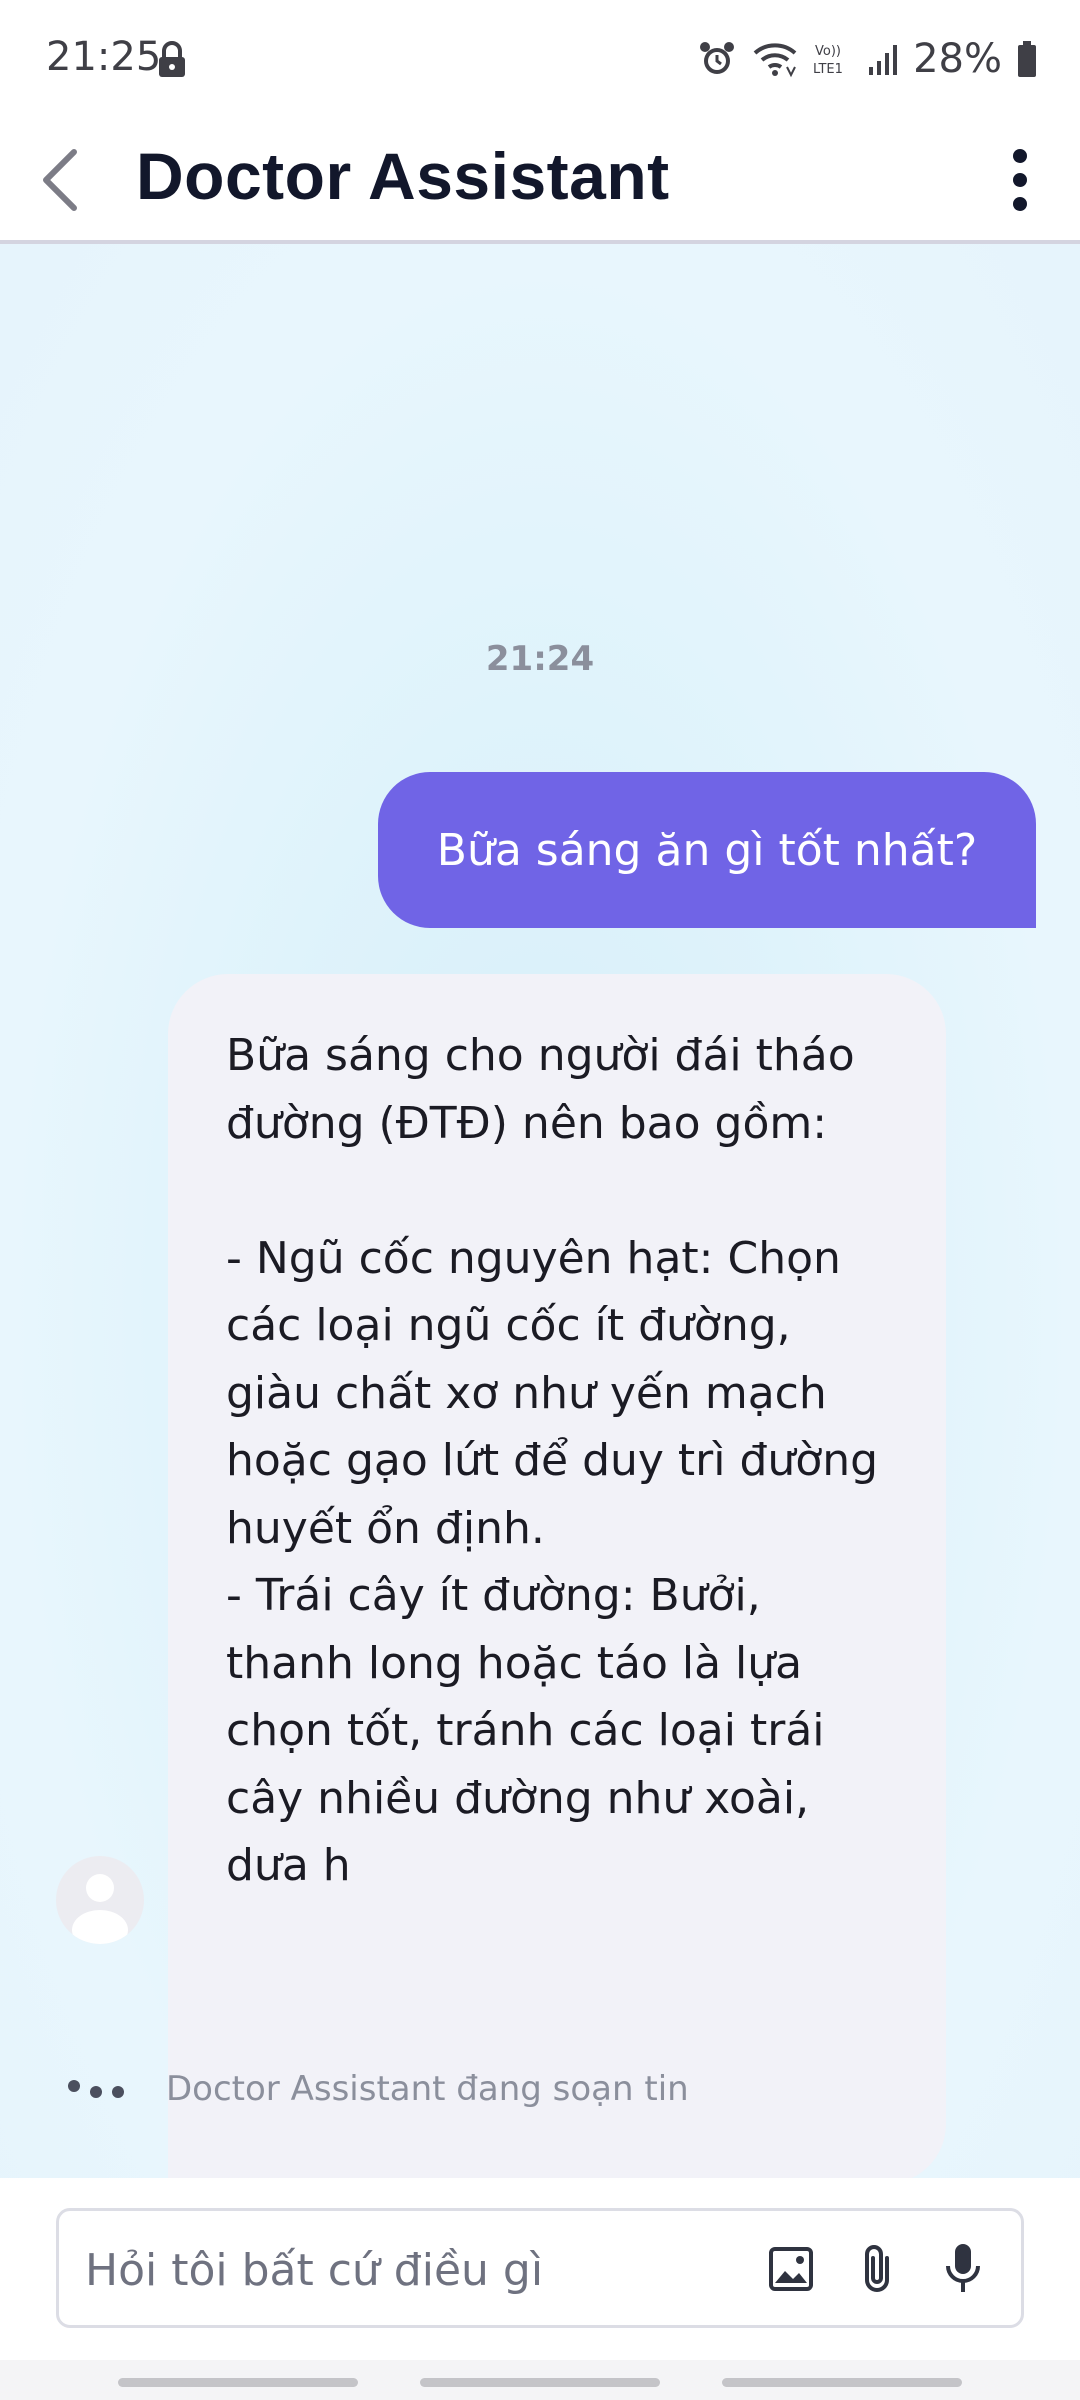 The height and width of the screenshot is (2400, 1080). I want to click on message-input-box, so click(540, 2268).